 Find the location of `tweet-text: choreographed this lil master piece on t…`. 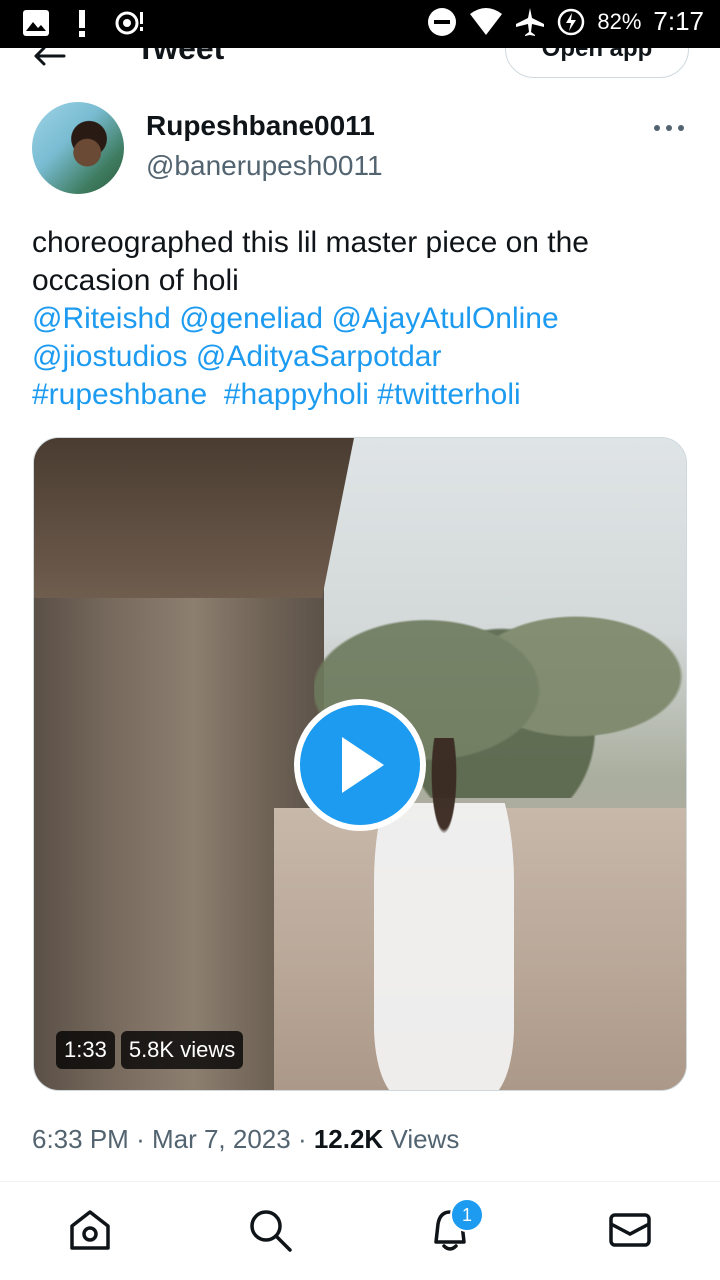

tweet-text: choreographed this lil master piece on t… is located at coordinates (362, 319).